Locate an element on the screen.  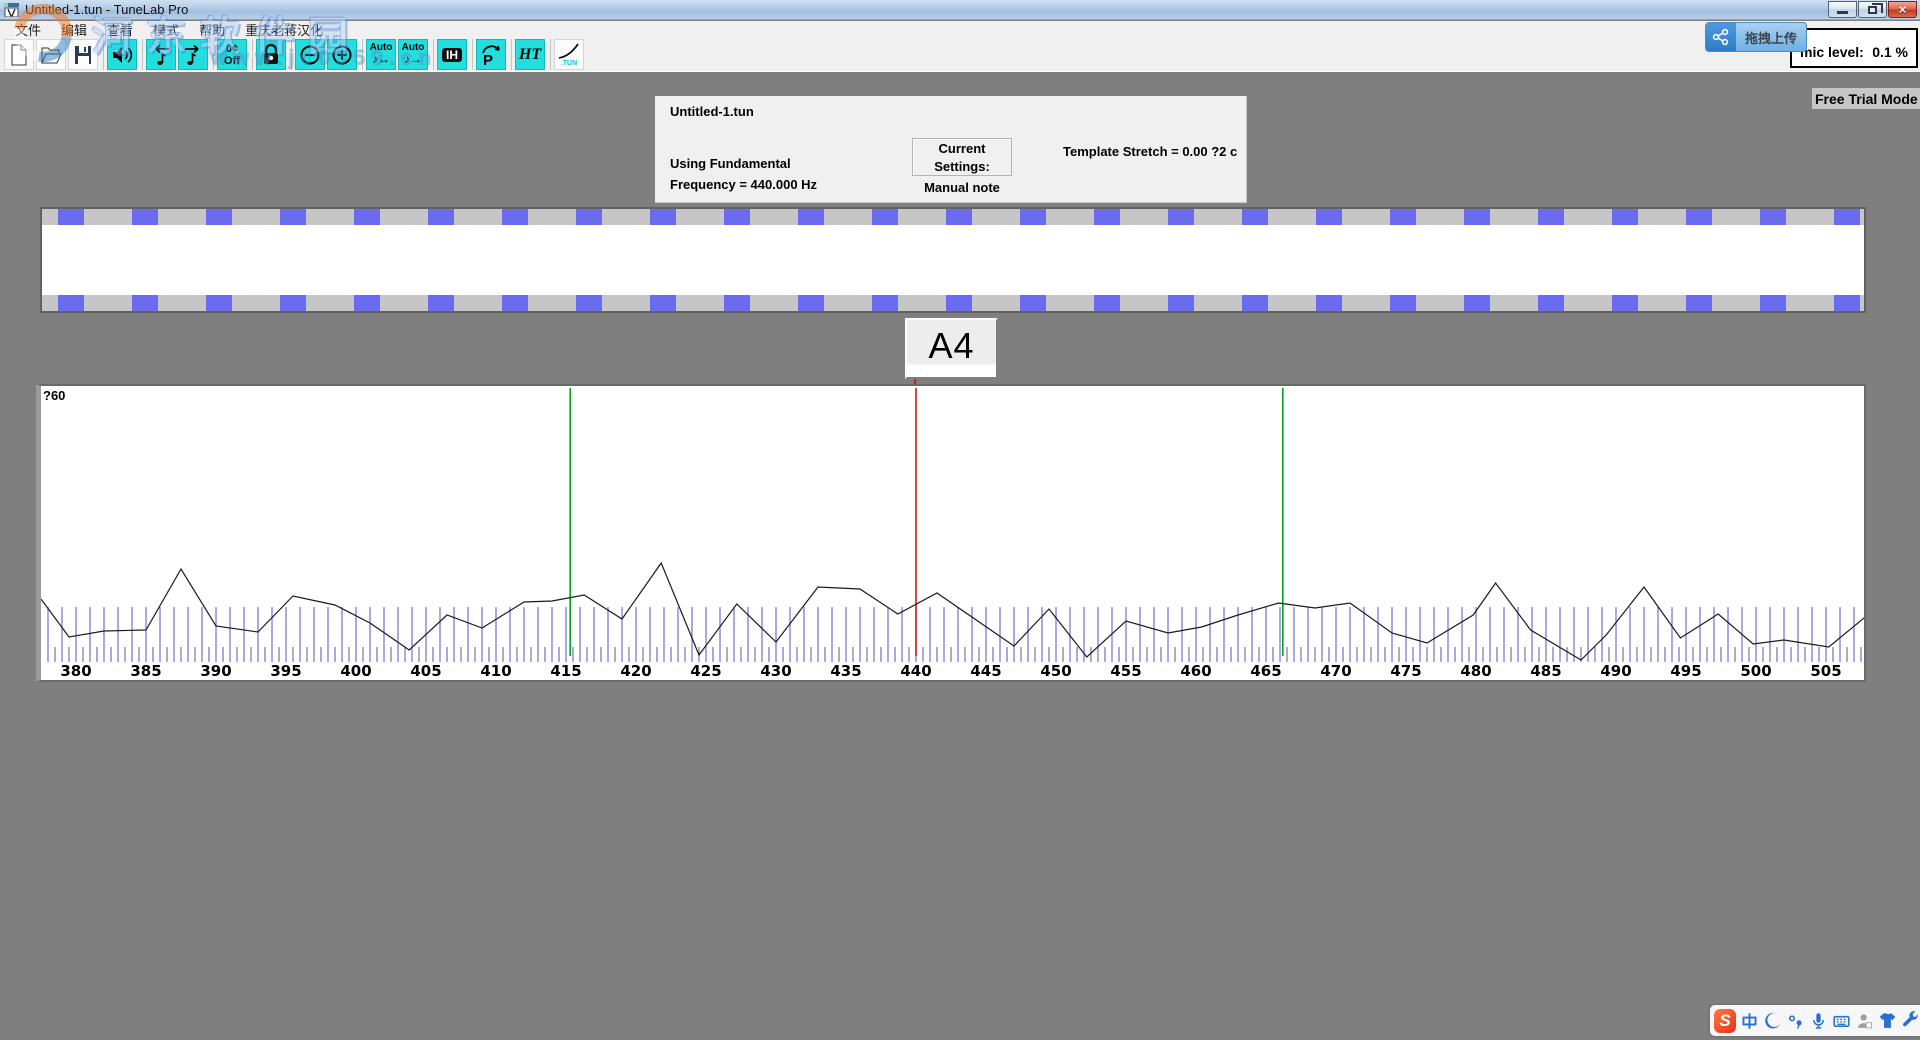
restore-button is located at coordinates (1872, 9).